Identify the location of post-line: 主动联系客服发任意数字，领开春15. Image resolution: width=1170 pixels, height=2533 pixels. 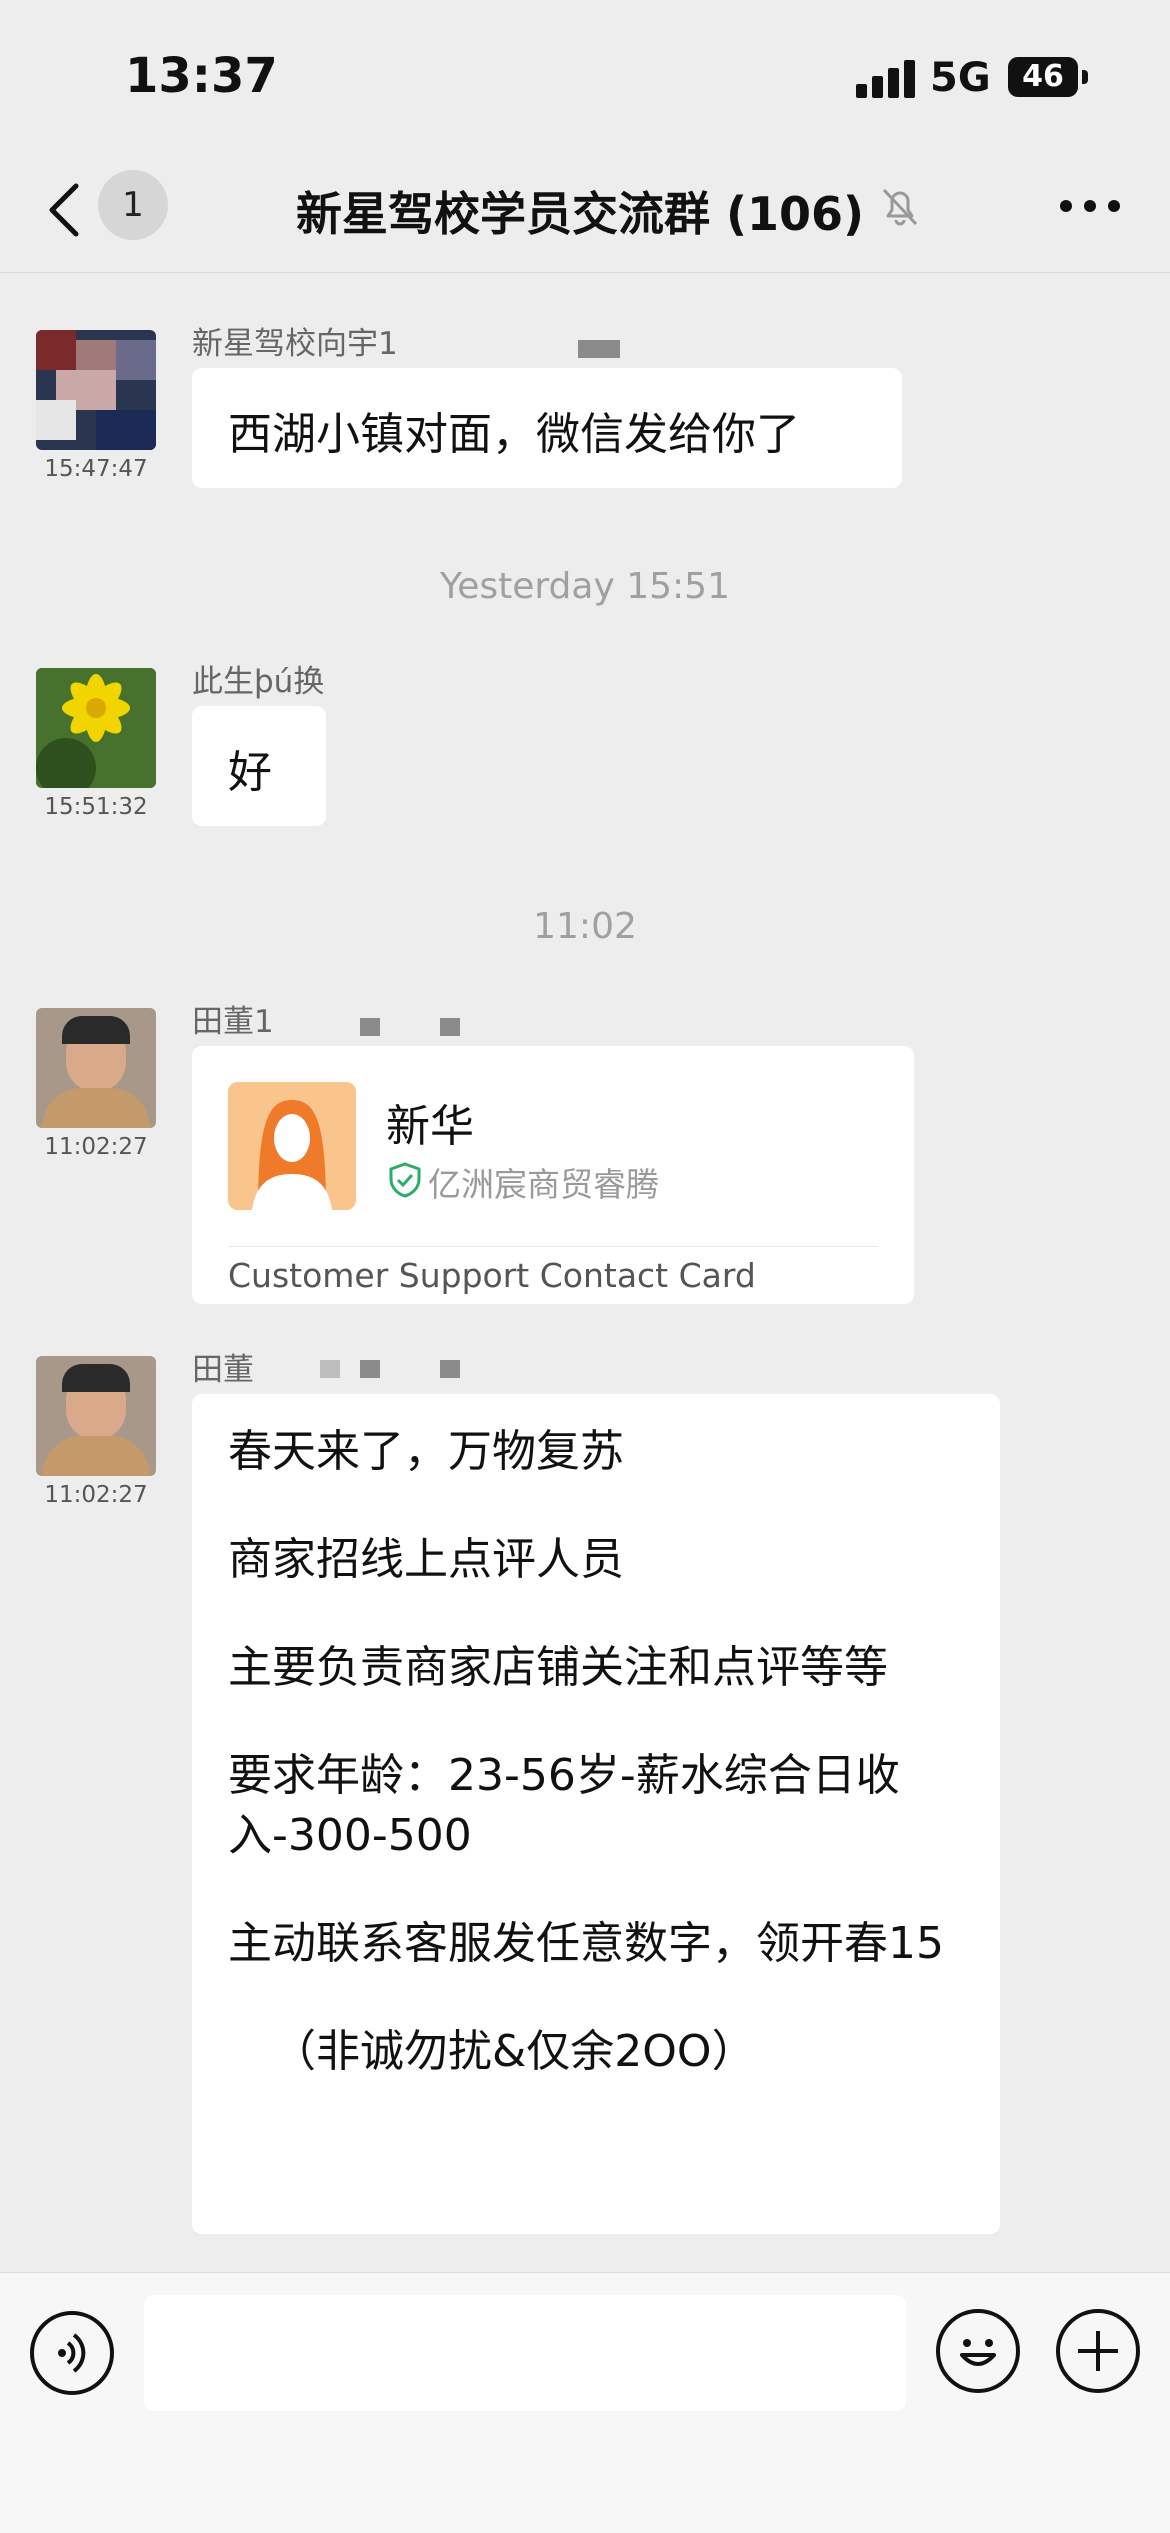
(586, 1943).